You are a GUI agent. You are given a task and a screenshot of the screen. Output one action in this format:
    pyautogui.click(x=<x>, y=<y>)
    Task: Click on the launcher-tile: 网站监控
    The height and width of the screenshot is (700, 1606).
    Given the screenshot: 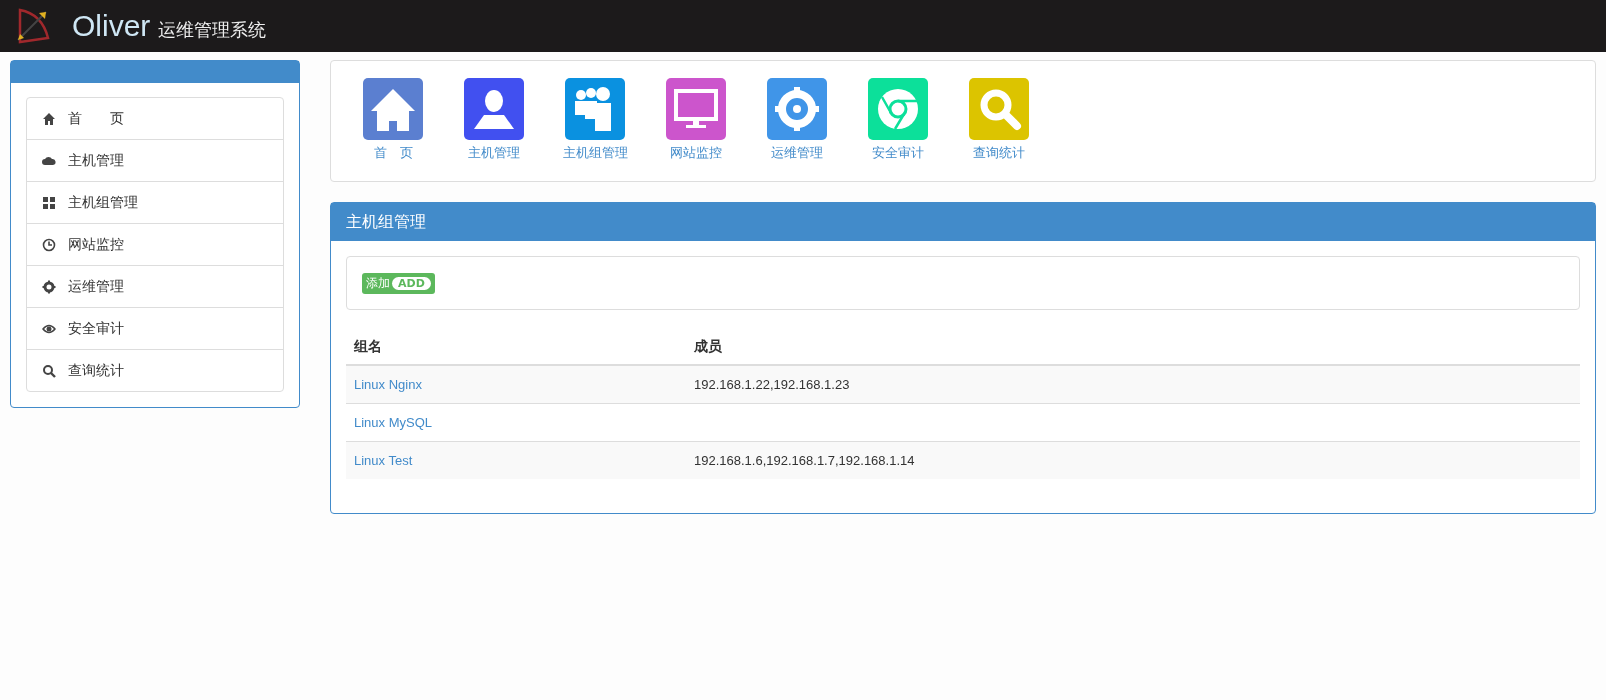 What is the action you would take?
    pyautogui.click(x=696, y=129)
    